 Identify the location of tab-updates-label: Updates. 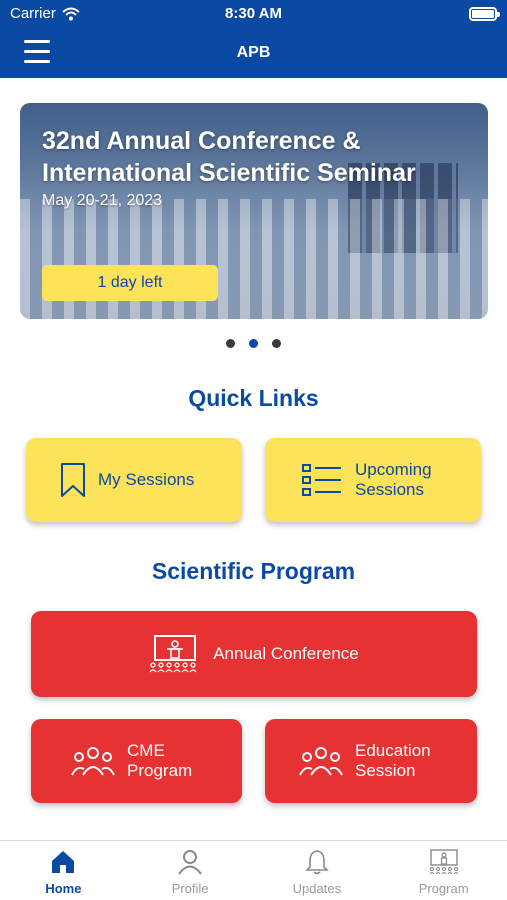
(317, 888).